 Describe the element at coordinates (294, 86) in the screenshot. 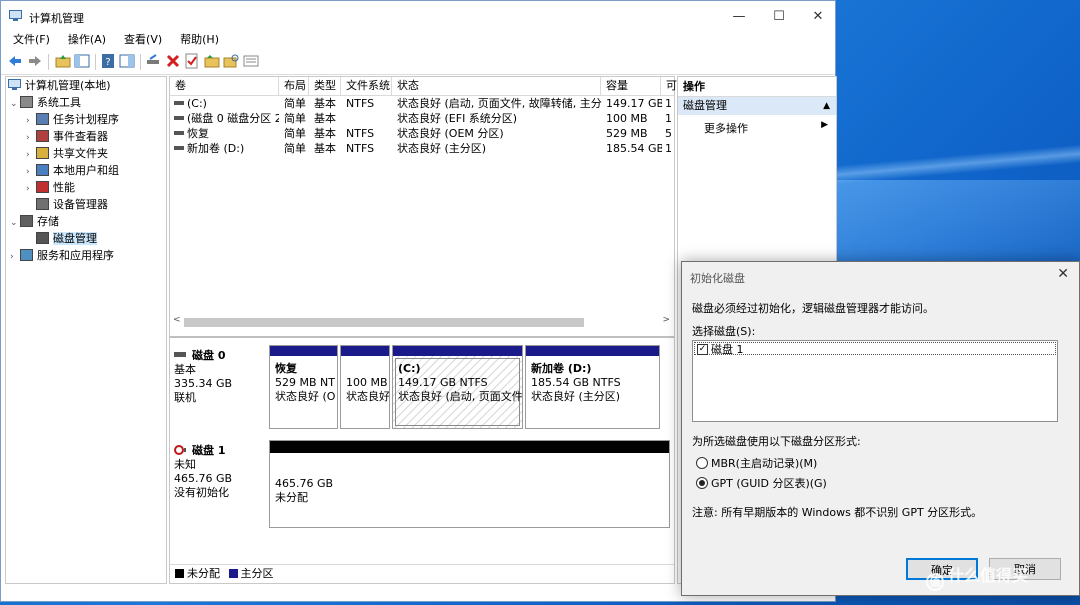

I see `col-layout: 布局` at that location.